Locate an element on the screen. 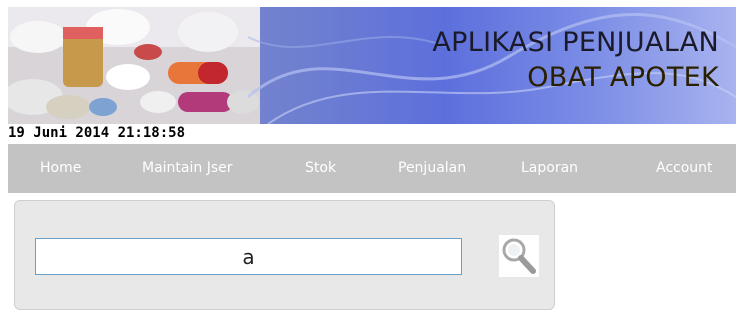 This screenshot has height=310, width=736. magnifier-icon is located at coordinates (519, 256).